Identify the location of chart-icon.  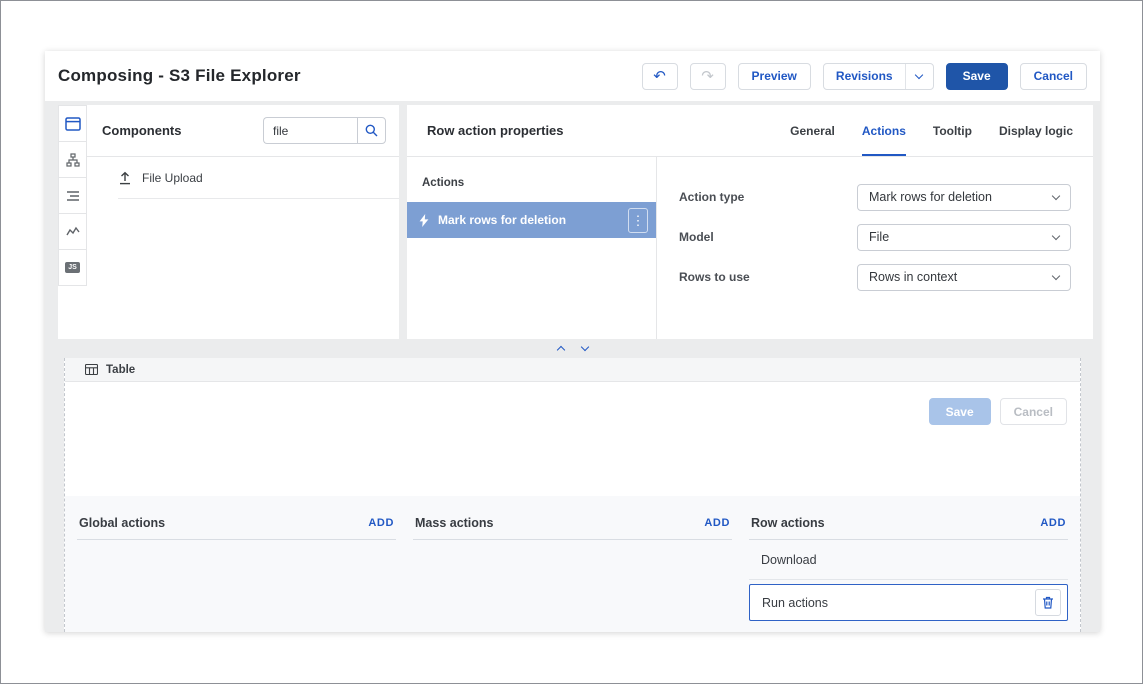
(72, 230).